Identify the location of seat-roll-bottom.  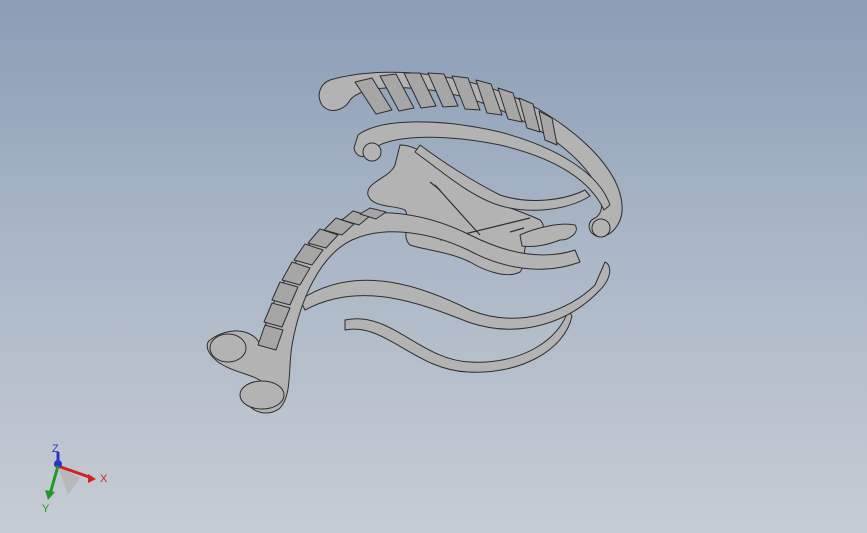
(262, 395).